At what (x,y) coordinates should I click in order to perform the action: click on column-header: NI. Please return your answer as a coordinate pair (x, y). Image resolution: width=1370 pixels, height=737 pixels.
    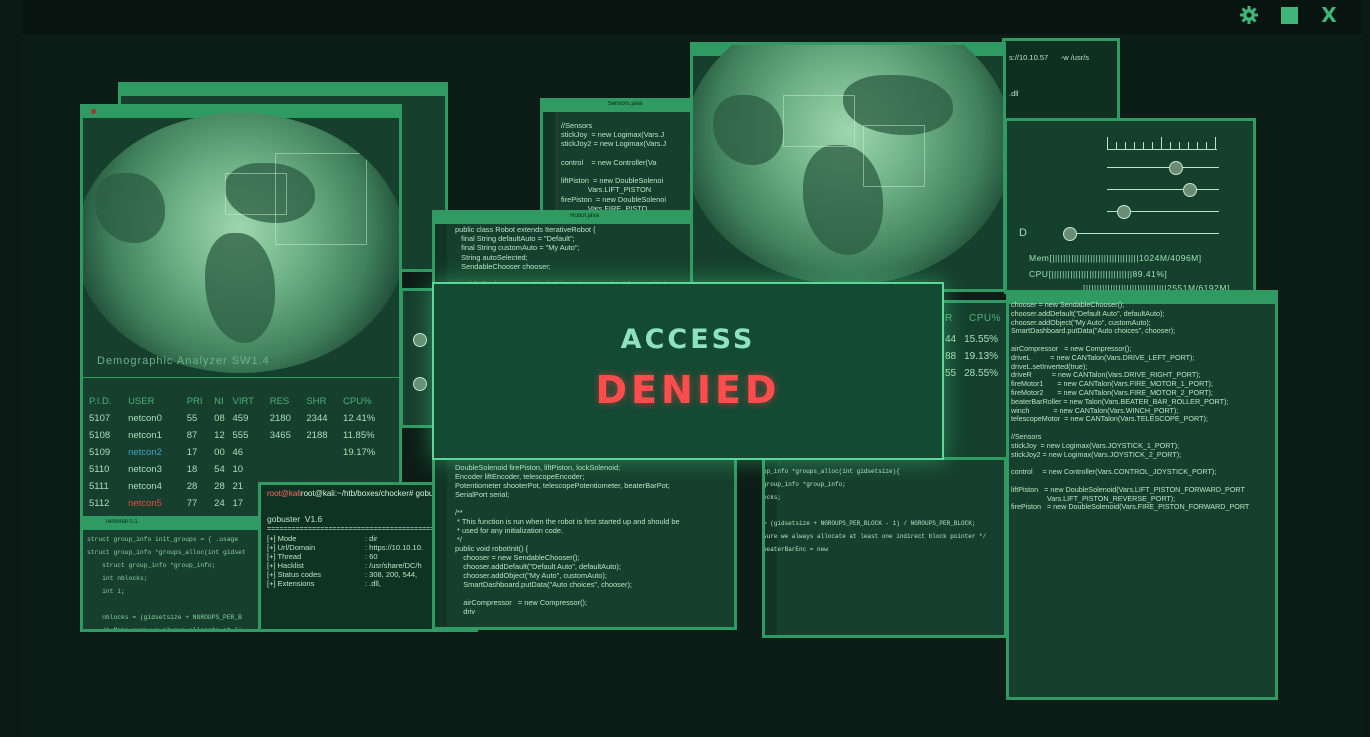
    Looking at the image, I should click on (223, 401).